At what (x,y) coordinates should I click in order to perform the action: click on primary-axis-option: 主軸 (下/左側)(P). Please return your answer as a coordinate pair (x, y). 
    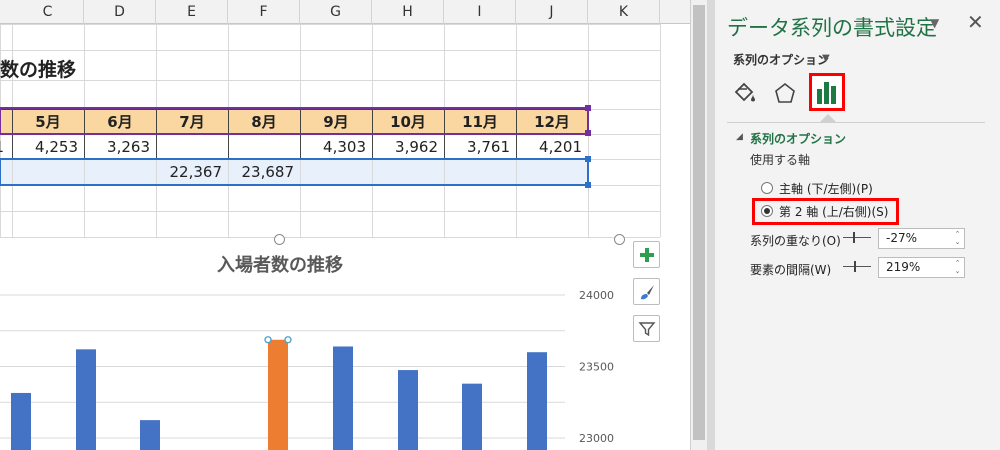
    Looking at the image, I should click on (817, 188).